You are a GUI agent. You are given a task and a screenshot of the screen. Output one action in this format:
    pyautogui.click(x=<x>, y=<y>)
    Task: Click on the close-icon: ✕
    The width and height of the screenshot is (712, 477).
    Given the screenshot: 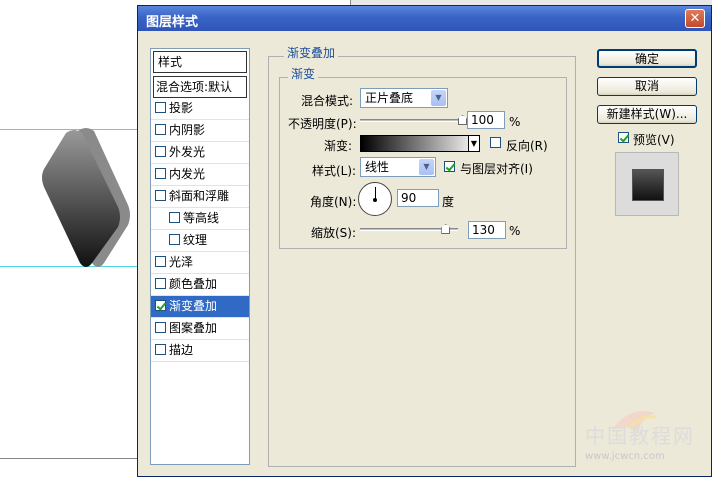 What is the action you would take?
    pyautogui.click(x=695, y=18)
    